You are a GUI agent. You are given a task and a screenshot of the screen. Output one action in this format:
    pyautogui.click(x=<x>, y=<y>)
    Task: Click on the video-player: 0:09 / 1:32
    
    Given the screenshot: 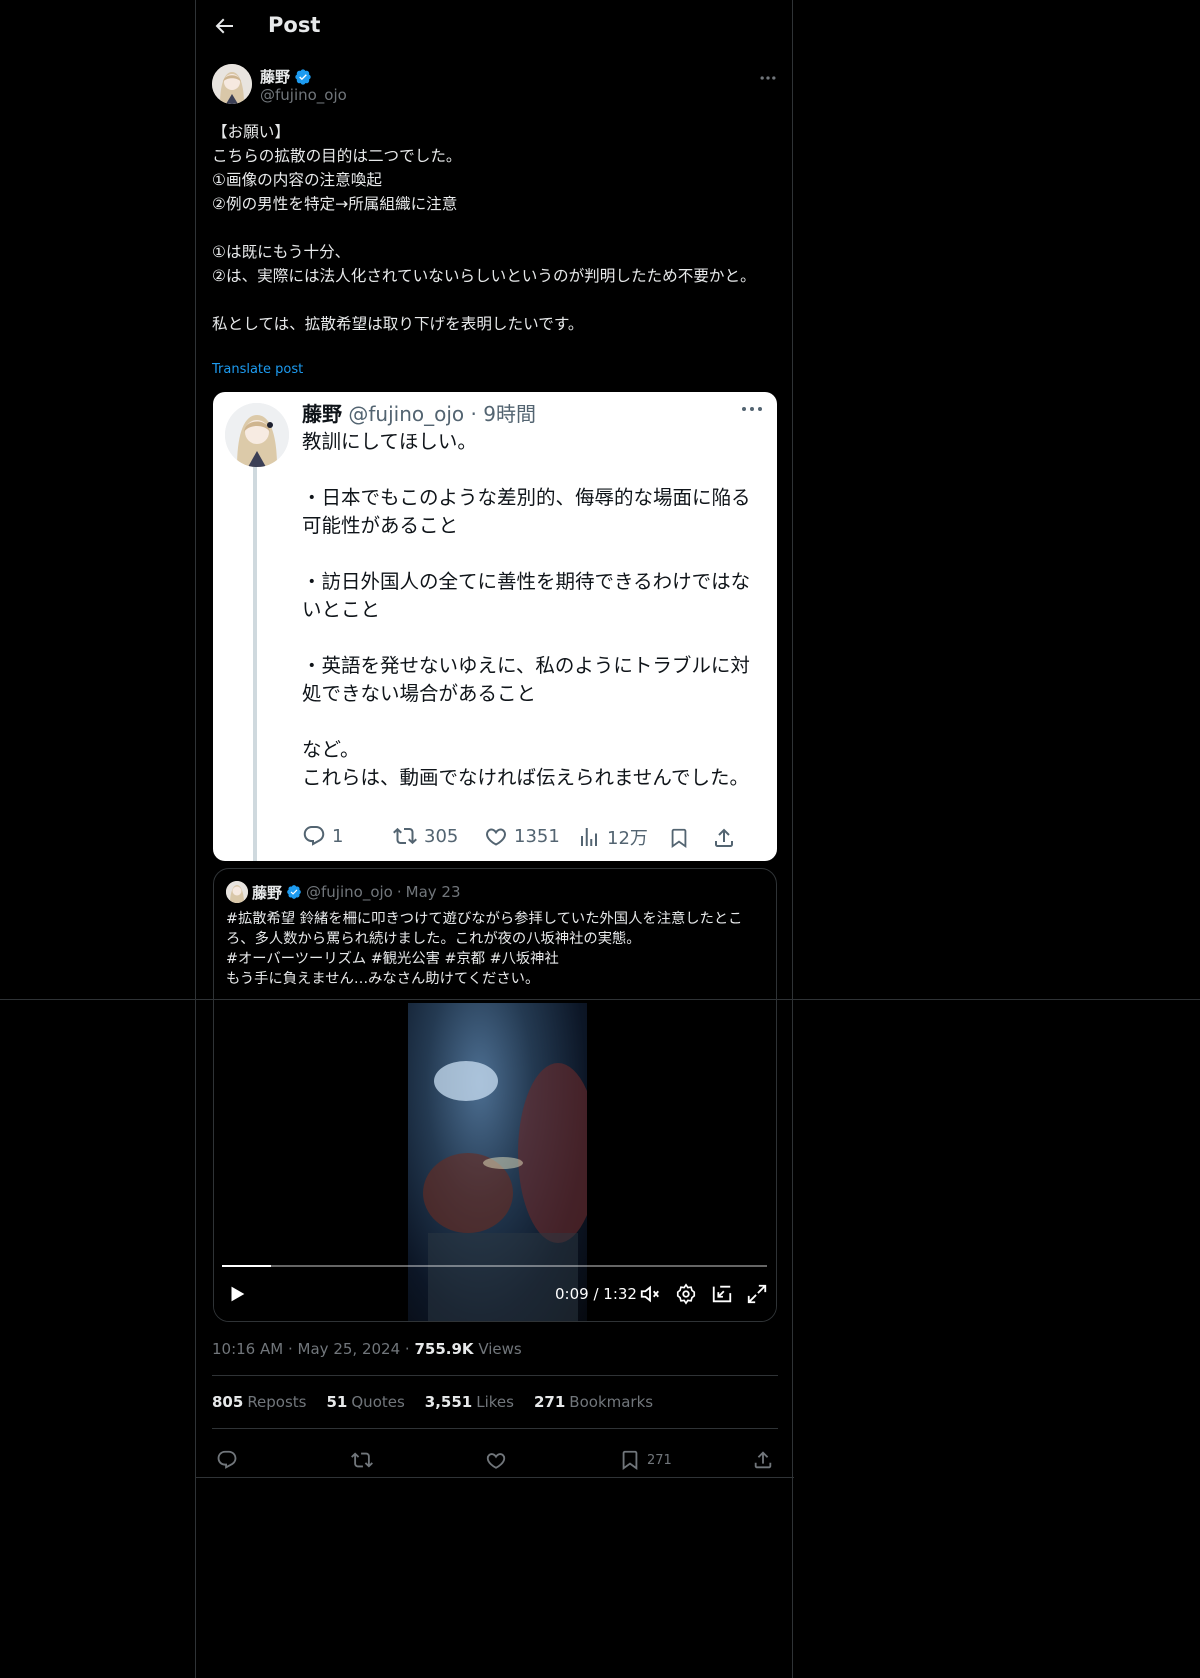 What is the action you would take?
    pyautogui.click(x=495, y=1162)
    